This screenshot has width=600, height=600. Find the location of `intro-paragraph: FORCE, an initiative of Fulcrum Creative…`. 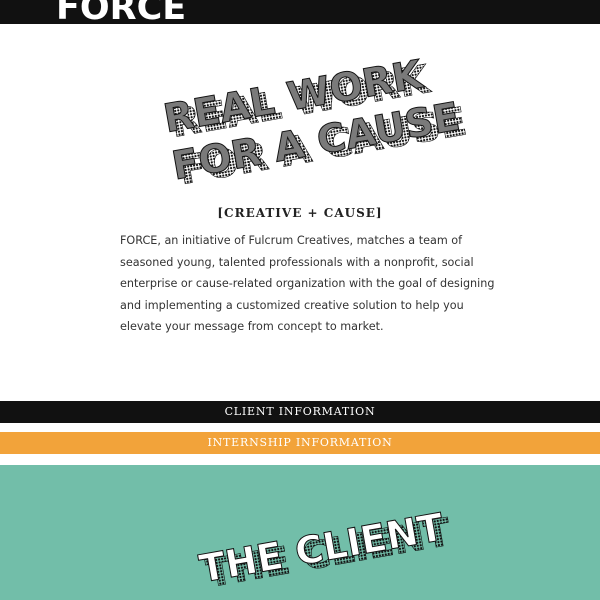

intro-paragraph: FORCE, an initiative of Fulcrum Creative… is located at coordinates (307, 284).